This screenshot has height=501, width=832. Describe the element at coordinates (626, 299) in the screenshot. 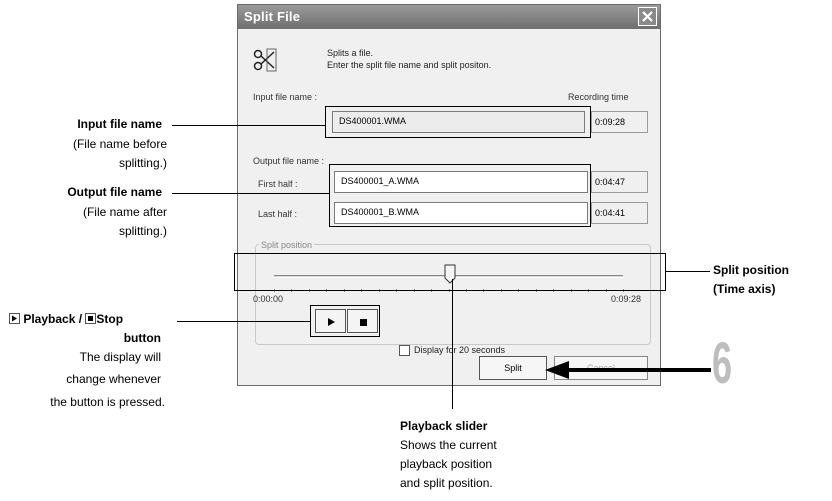

I see `time-end-label: 0:09:28` at that location.